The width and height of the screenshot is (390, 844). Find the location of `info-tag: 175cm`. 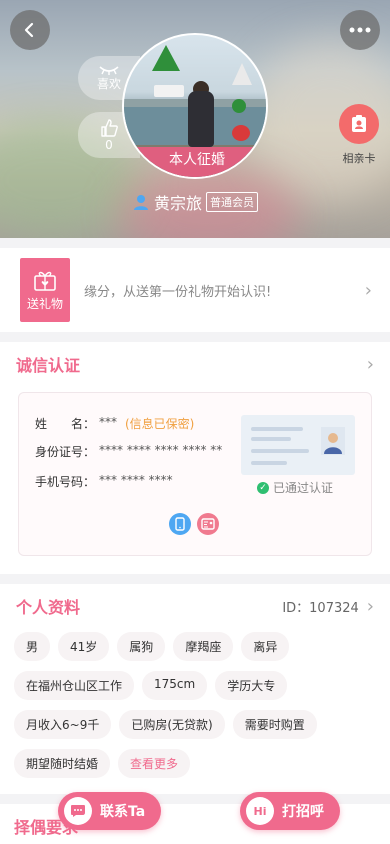

info-tag: 175cm is located at coordinates (175, 685).